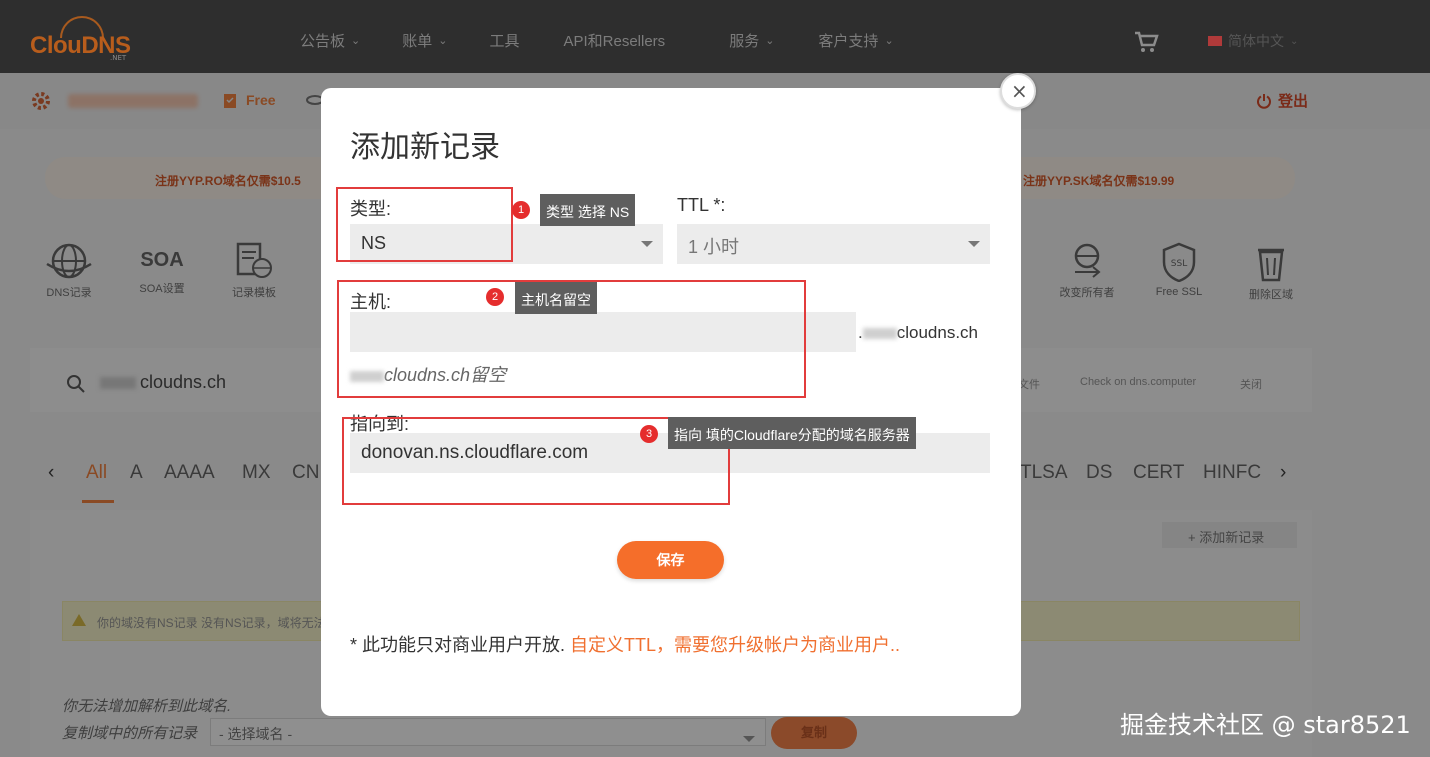  Describe the element at coordinates (51, 473) in the screenshot. I see `tabs-prev-chevron-icon: ‹` at that location.